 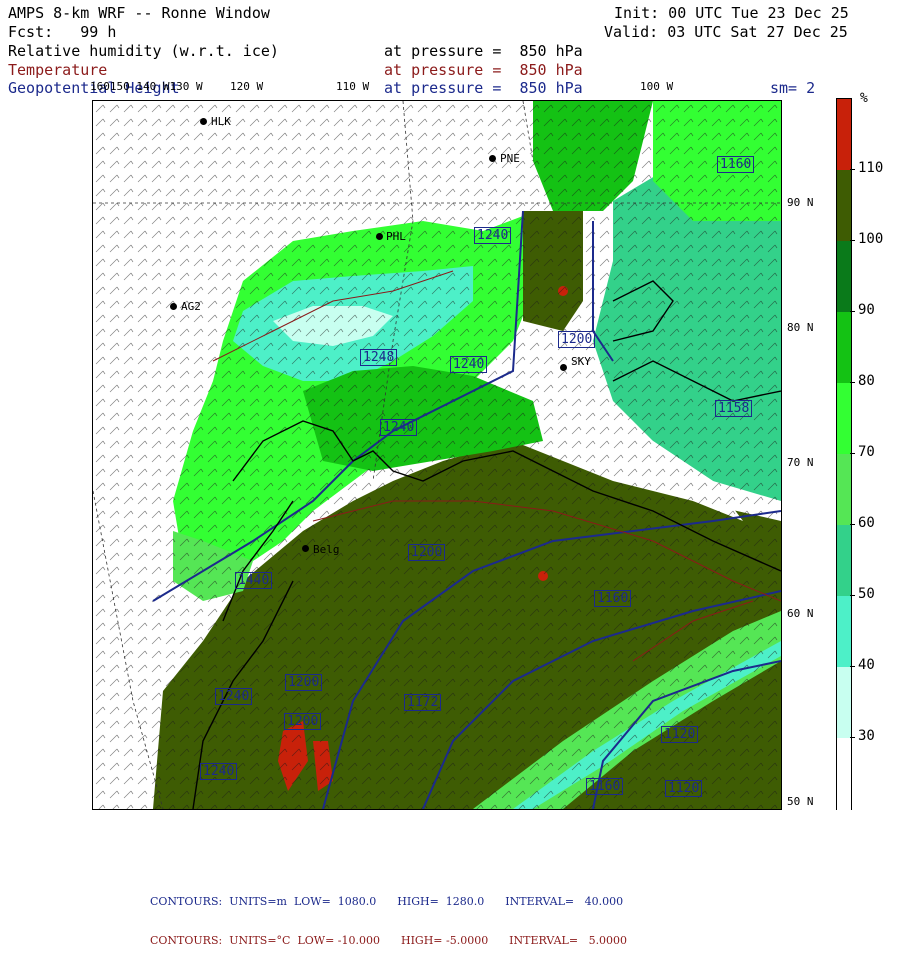 I want to click on lat-label: 80 N, so click(x=800, y=327).